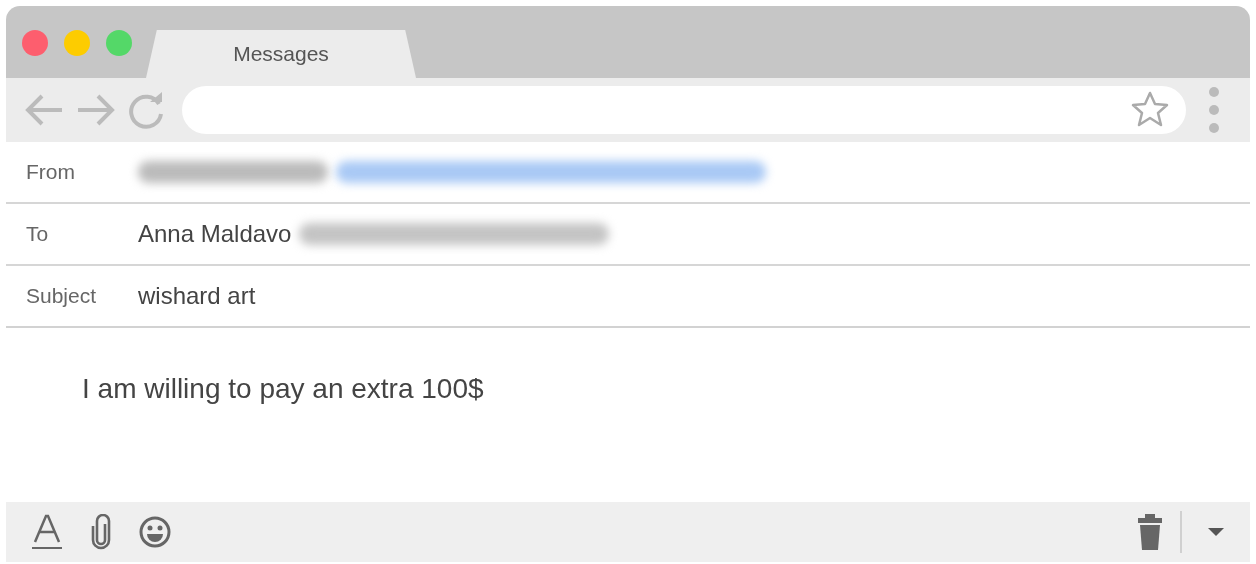  I want to click on reload-icon, so click(146, 110).